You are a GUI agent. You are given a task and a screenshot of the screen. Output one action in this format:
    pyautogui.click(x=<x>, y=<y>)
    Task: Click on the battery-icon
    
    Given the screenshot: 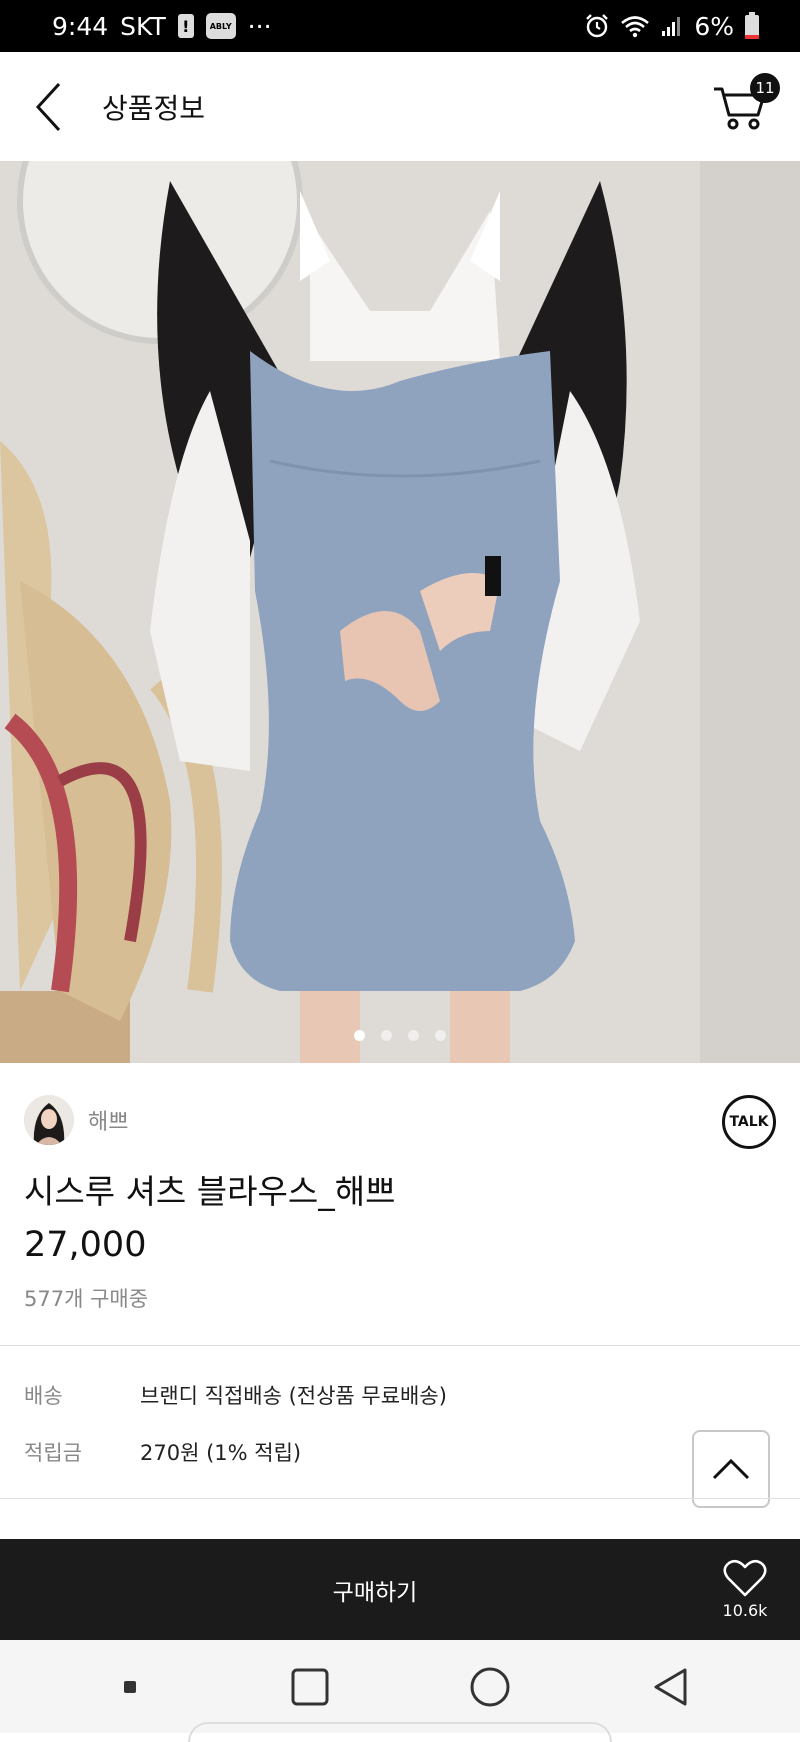 What is the action you would take?
    pyautogui.click(x=752, y=25)
    